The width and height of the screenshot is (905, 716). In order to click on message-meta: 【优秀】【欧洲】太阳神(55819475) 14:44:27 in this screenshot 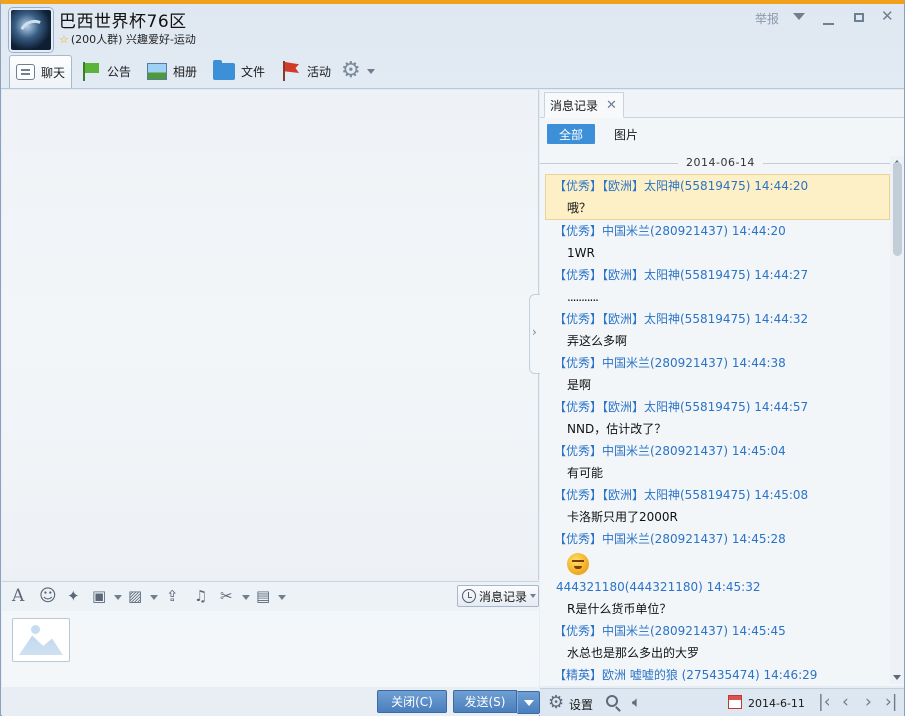, I will do `click(681, 275)`.